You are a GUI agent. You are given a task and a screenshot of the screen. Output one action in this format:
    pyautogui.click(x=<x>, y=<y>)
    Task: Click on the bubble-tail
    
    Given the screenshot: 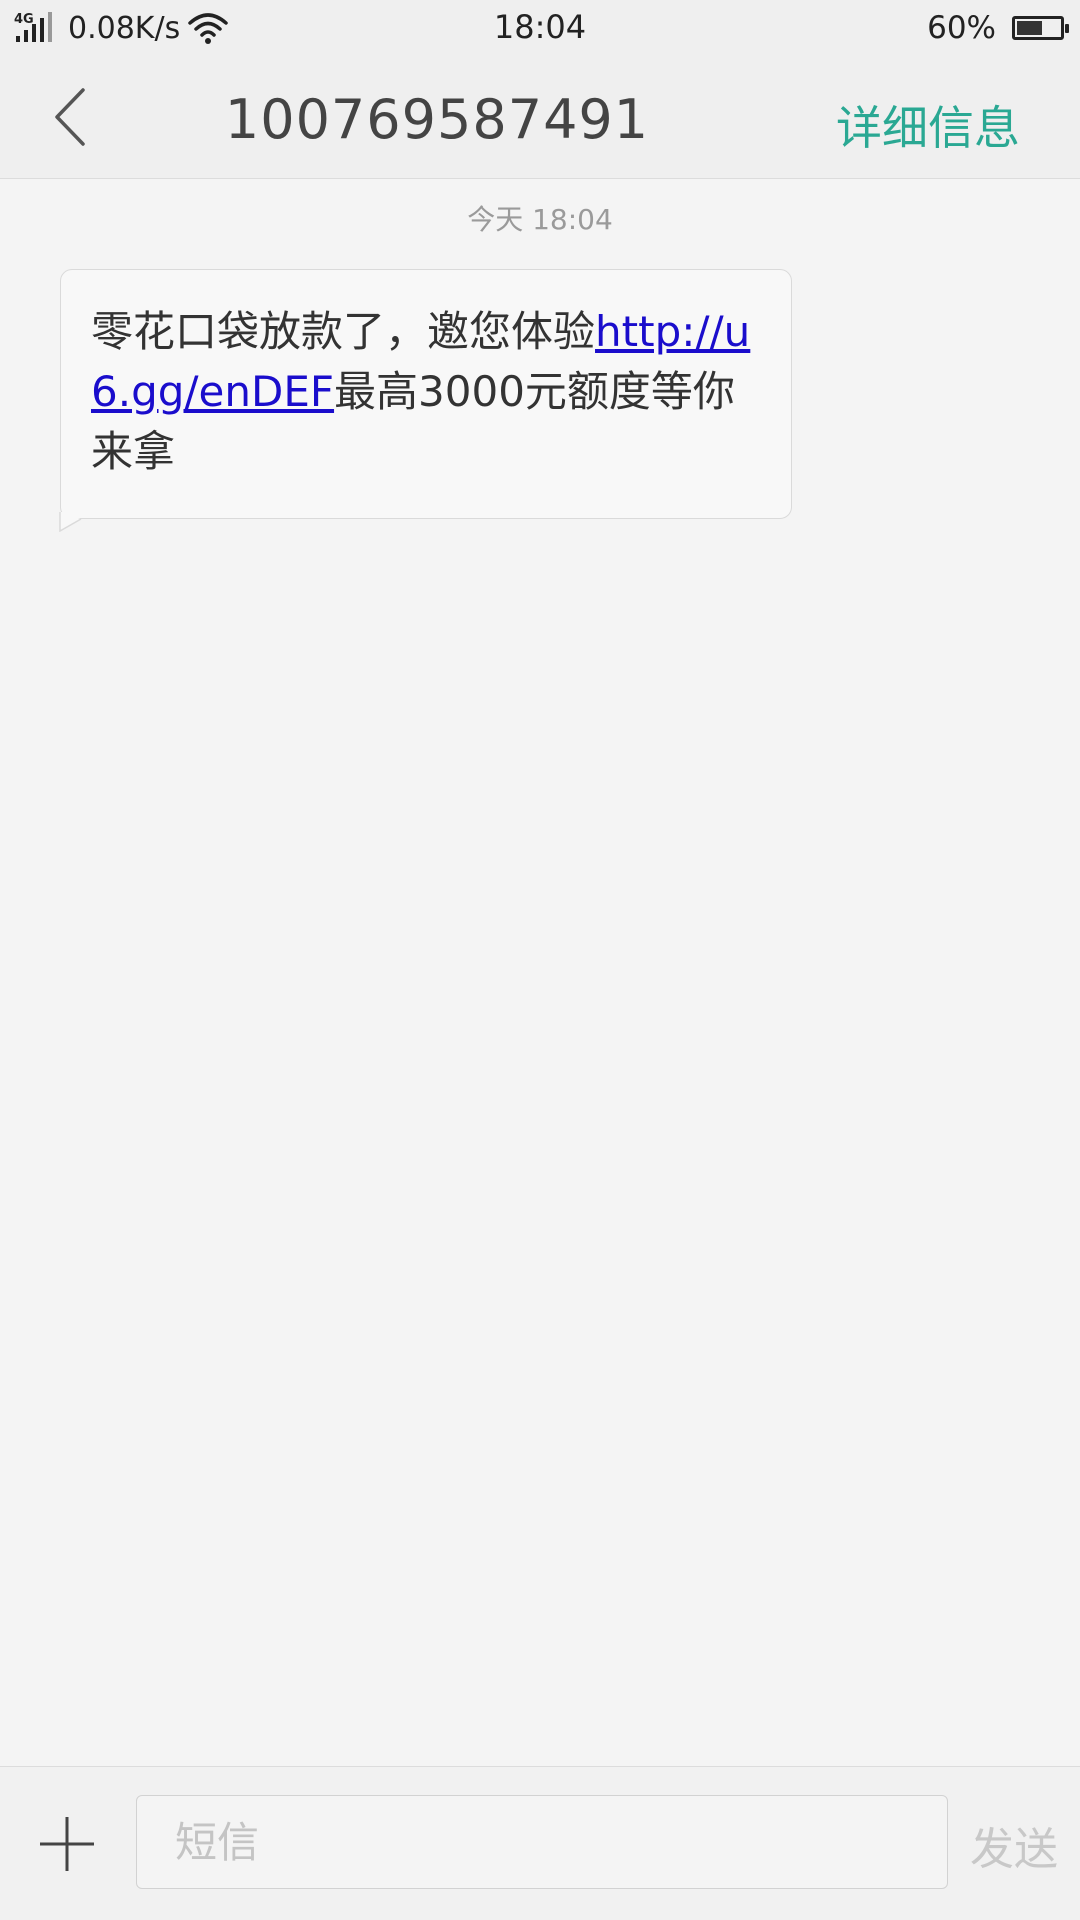 What is the action you would take?
    pyautogui.click(x=70, y=522)
    